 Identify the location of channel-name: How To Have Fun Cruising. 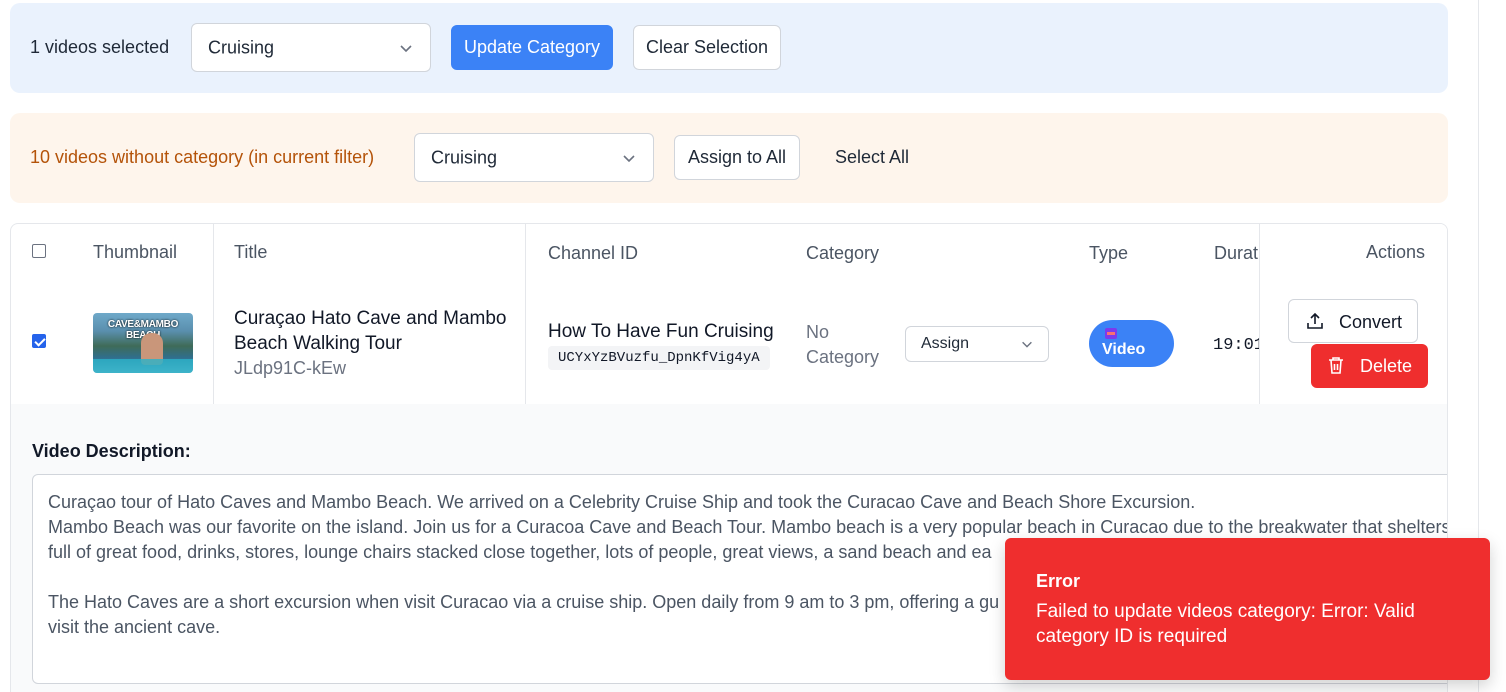
(661, 331).